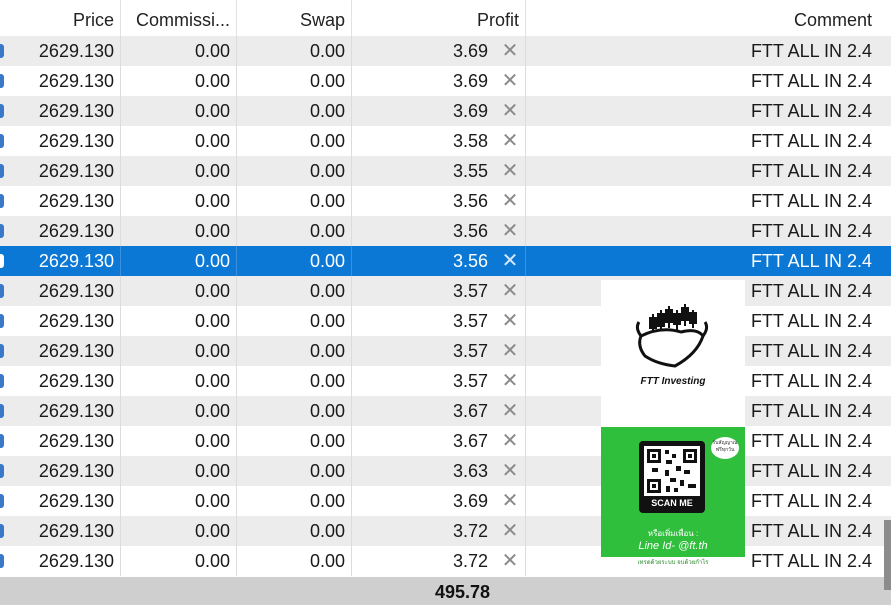  I want to click on column-header-profit: Profit, so click(439, 18).